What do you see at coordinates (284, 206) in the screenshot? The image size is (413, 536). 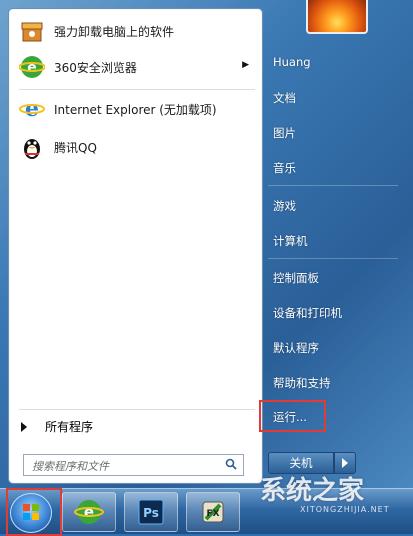 I see `games-link: 游戏` at bounding box center [284, 206].